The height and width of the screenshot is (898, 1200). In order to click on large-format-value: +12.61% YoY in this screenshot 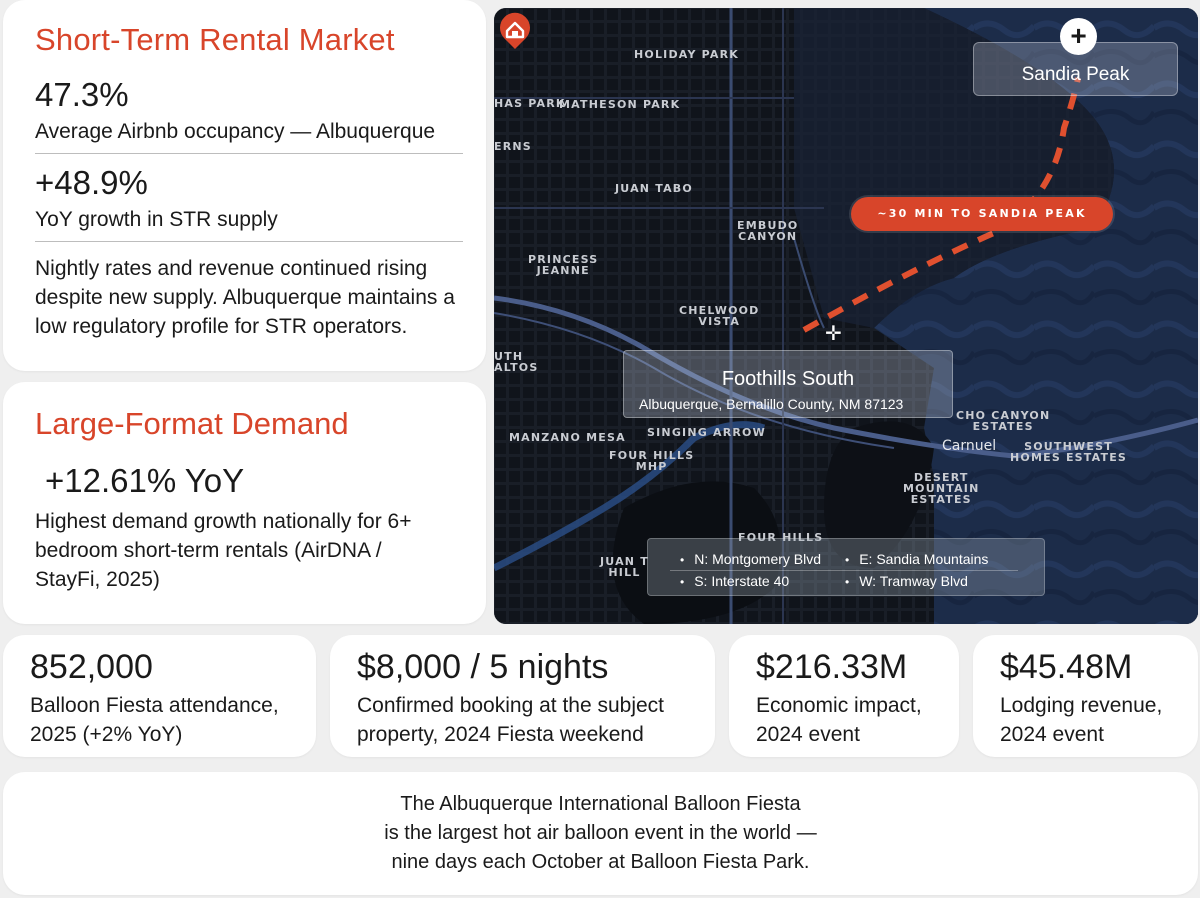, I will do `click(145, 480)`.